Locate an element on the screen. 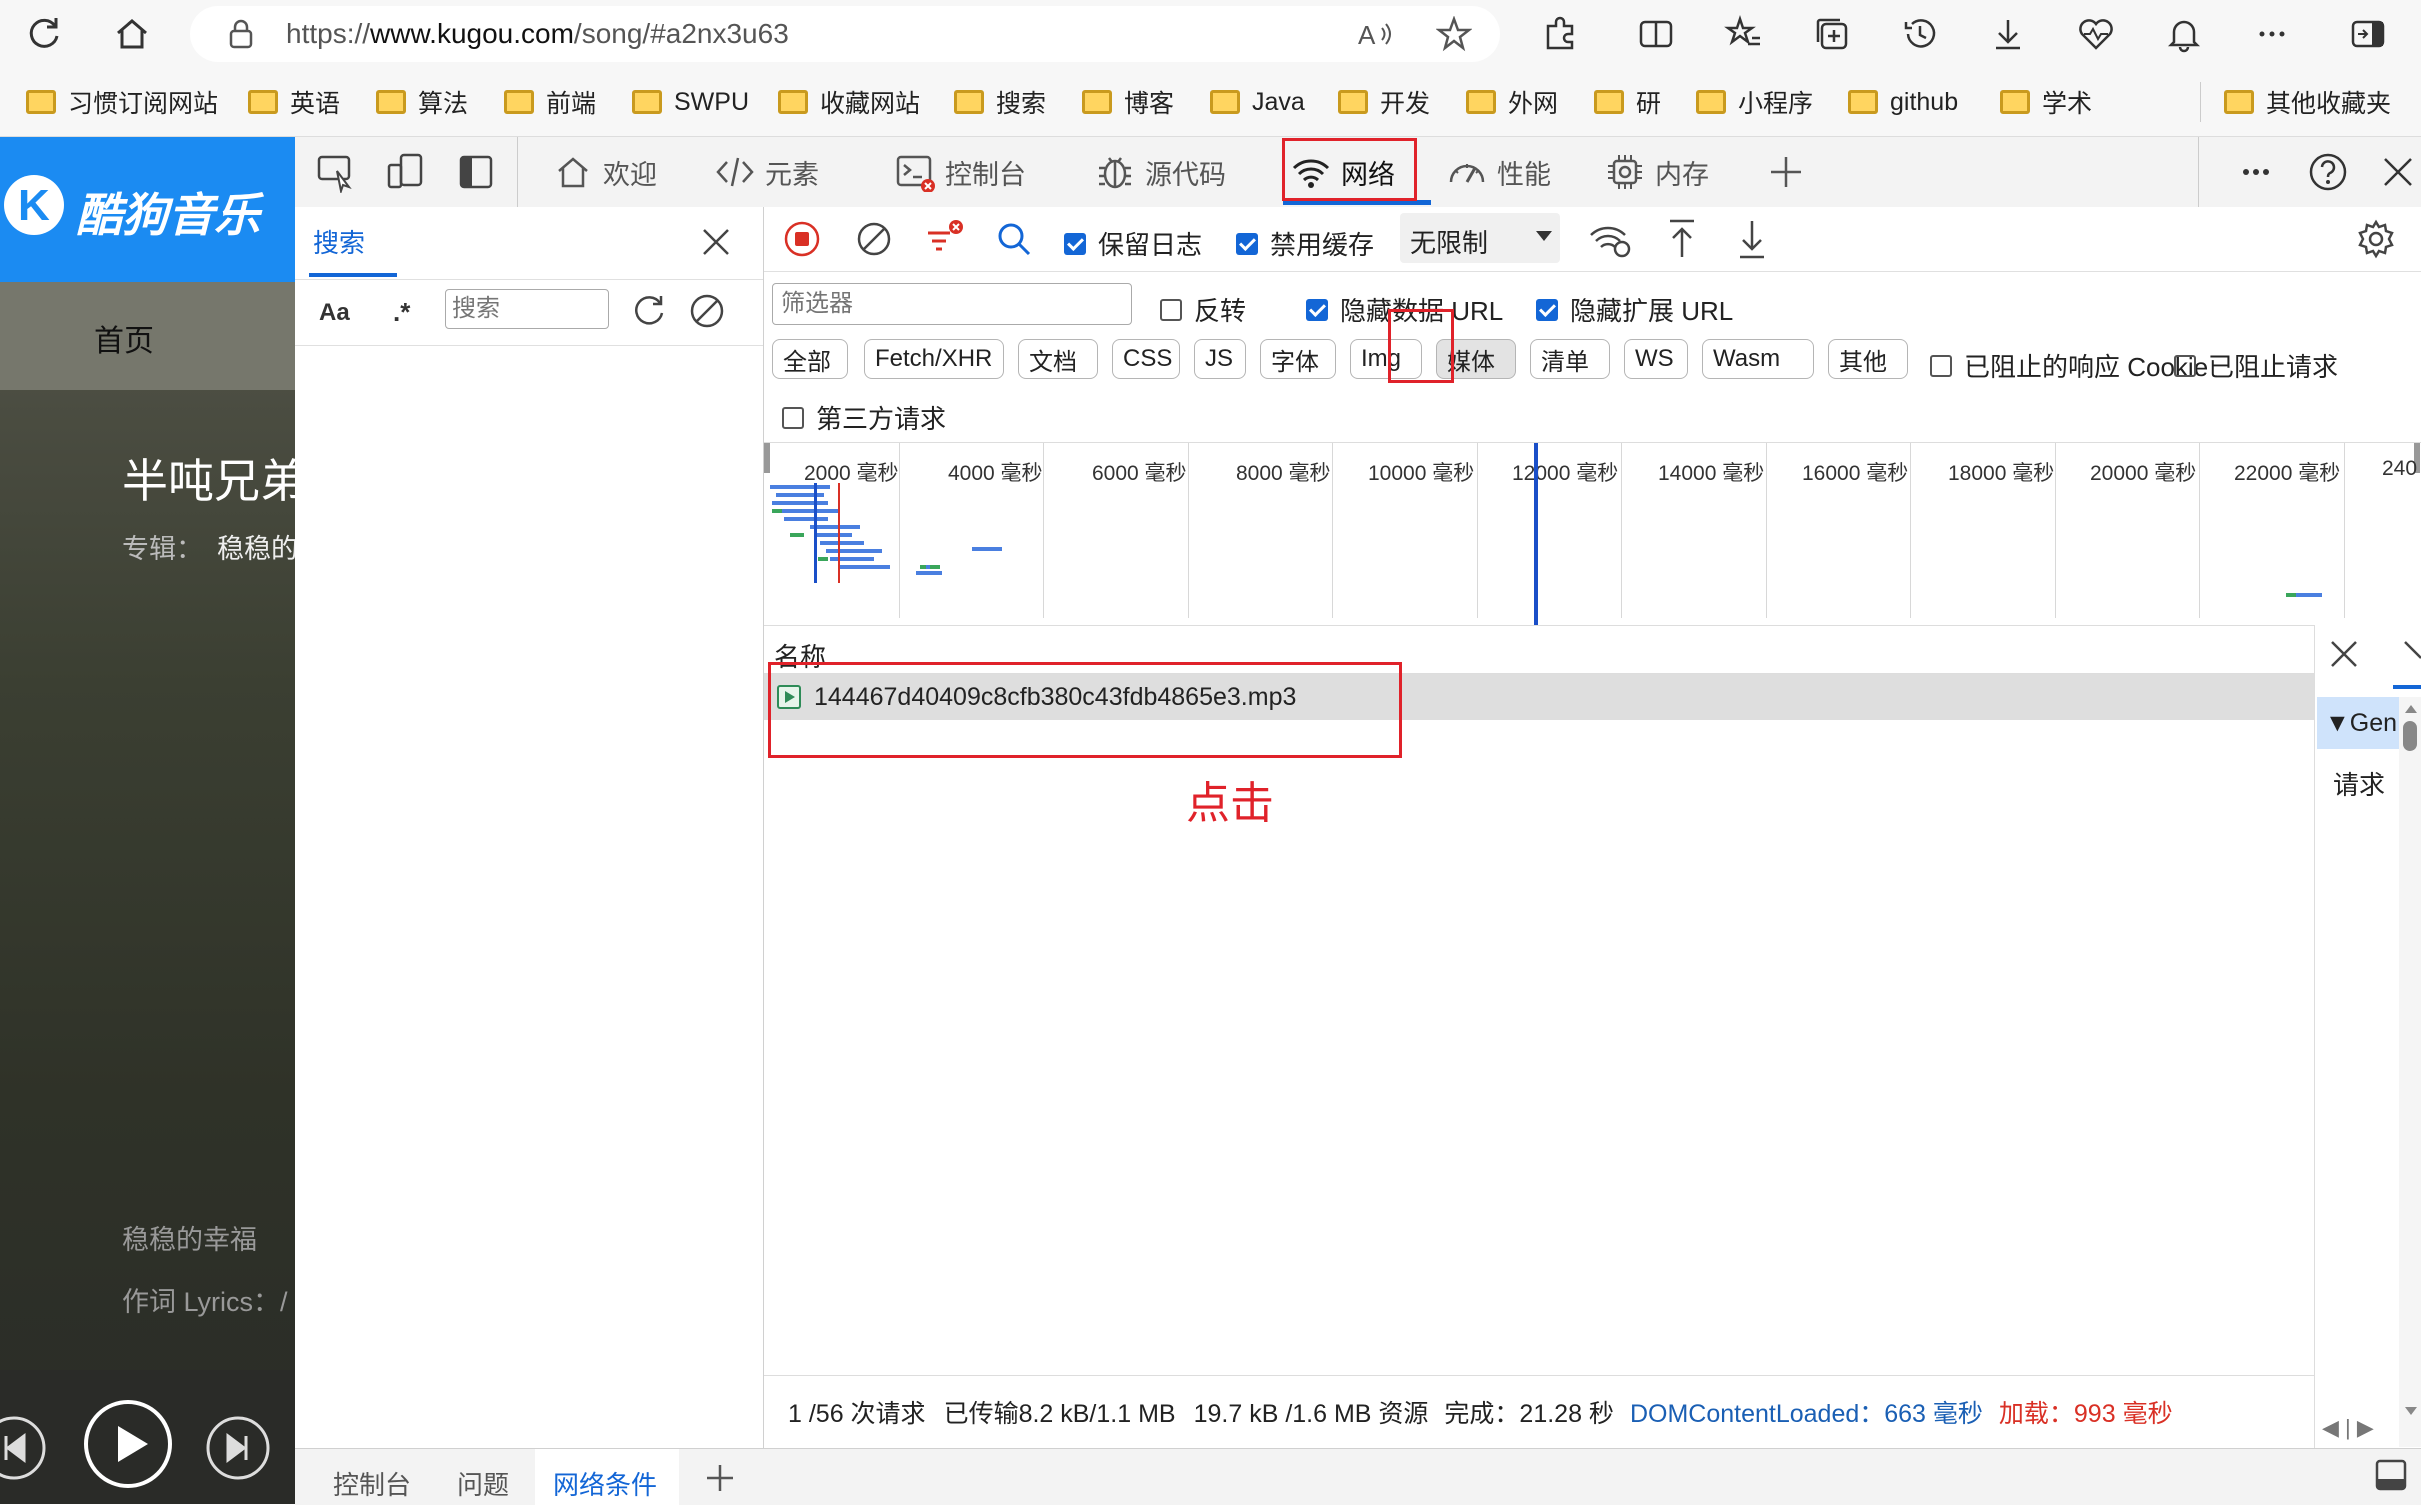 This screenshot has height=1505, width=2421. read-aloud-icon: A is located at coordinates (1376, 35).